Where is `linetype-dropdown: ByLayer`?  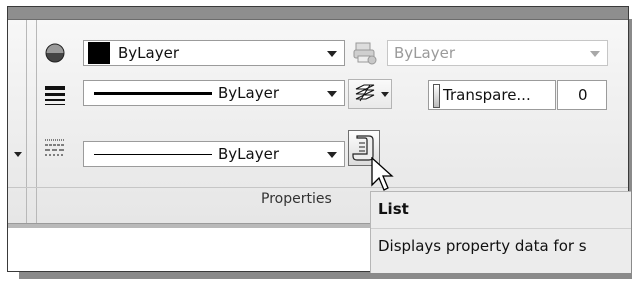
linetype-dropdown: ByLayer is located at coordinates (214, 154).